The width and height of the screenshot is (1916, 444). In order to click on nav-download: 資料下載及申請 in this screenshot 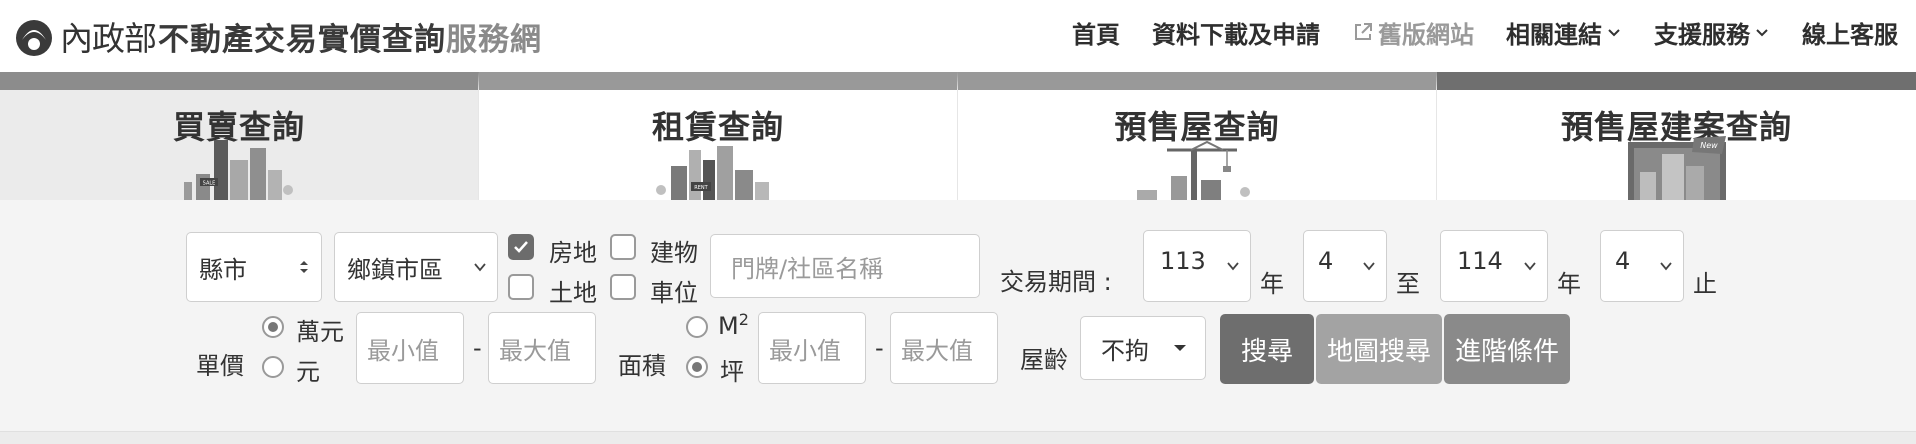, I will do `click(1236, 32)`.